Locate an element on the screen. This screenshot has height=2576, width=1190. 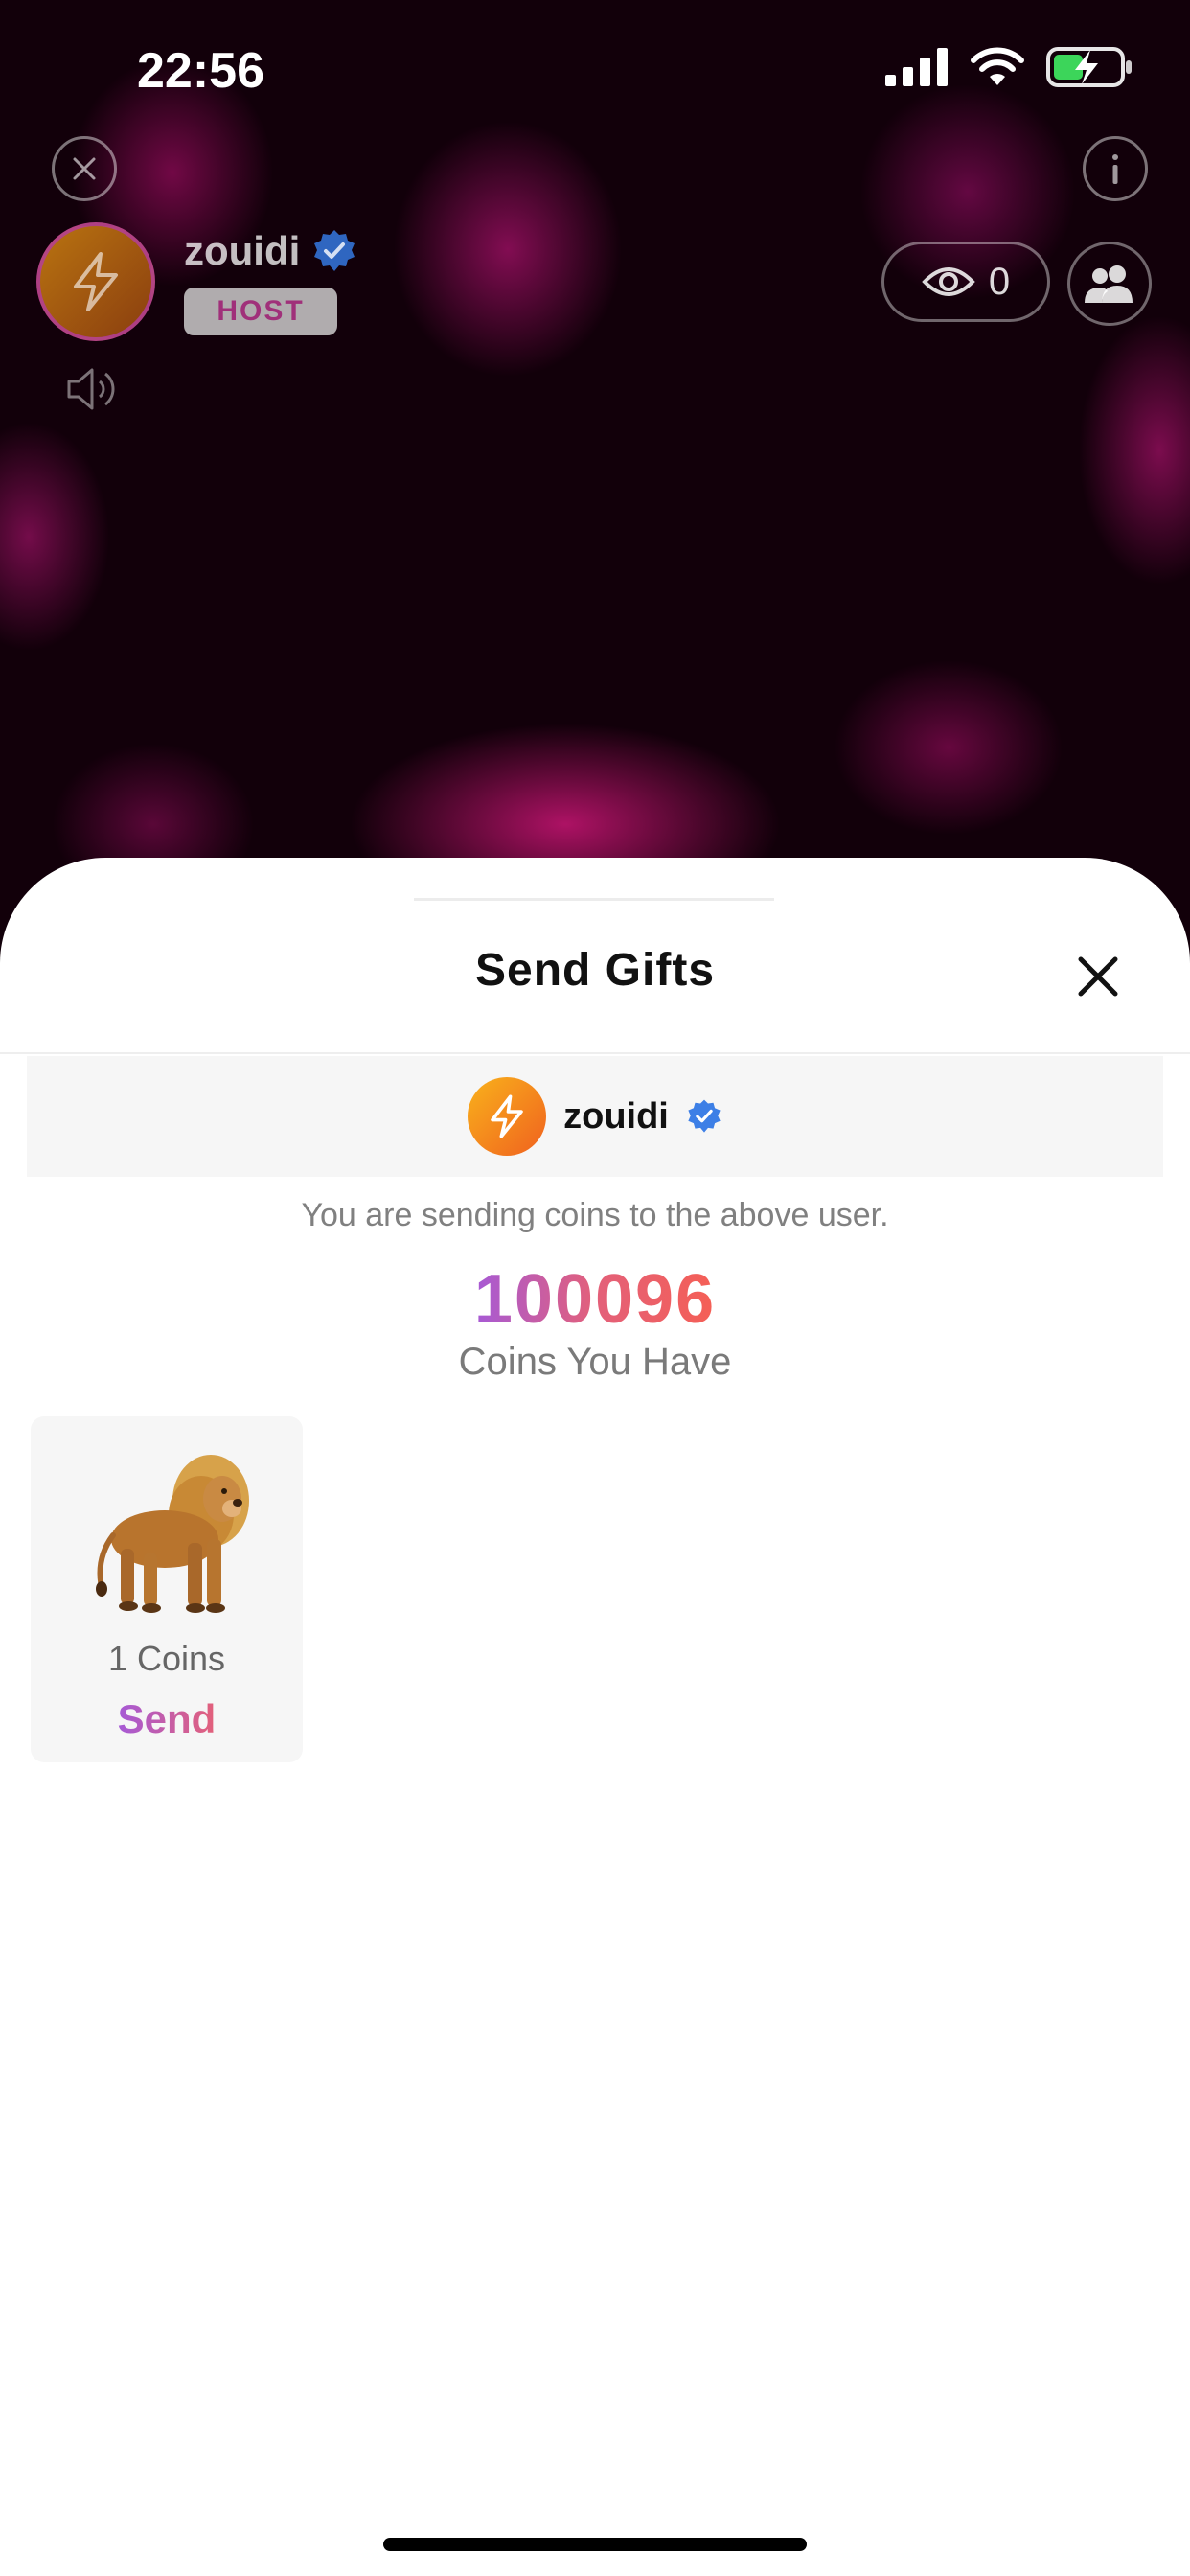
divider is located at coordinates (595, 1053).